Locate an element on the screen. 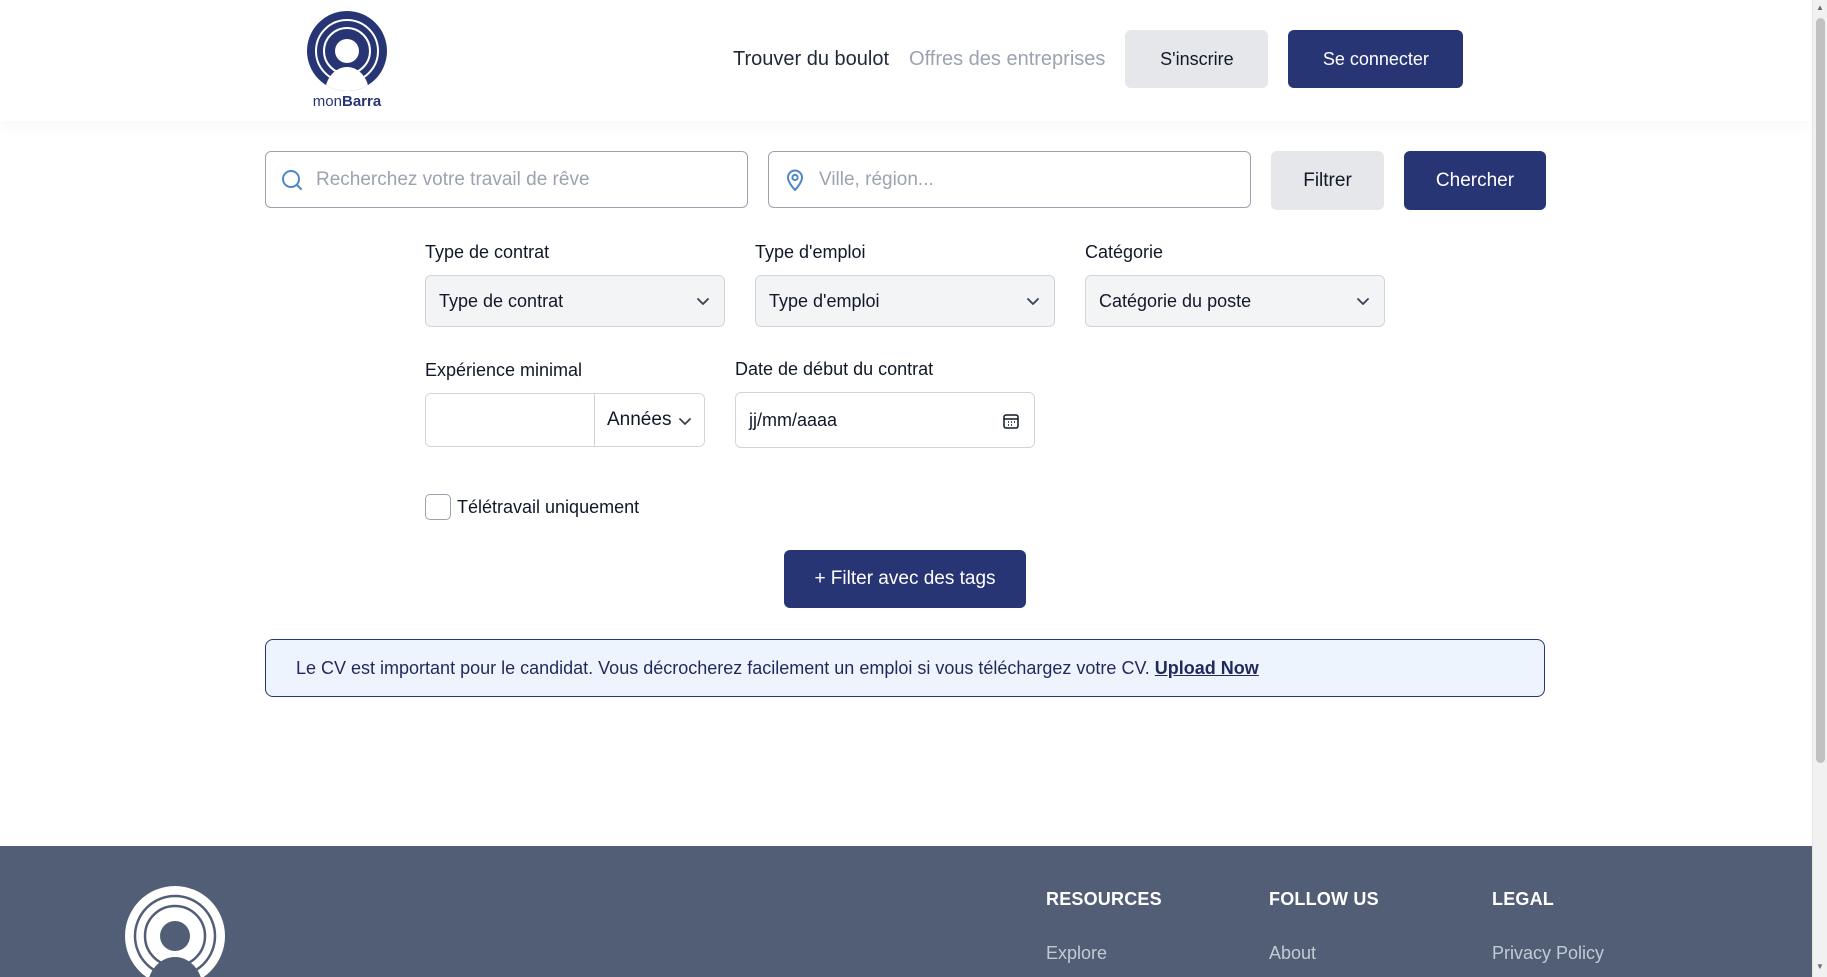 The image size is (1827, 977). footer-follow-column: FOLLOW US About is located at coordinates (1324, 926).